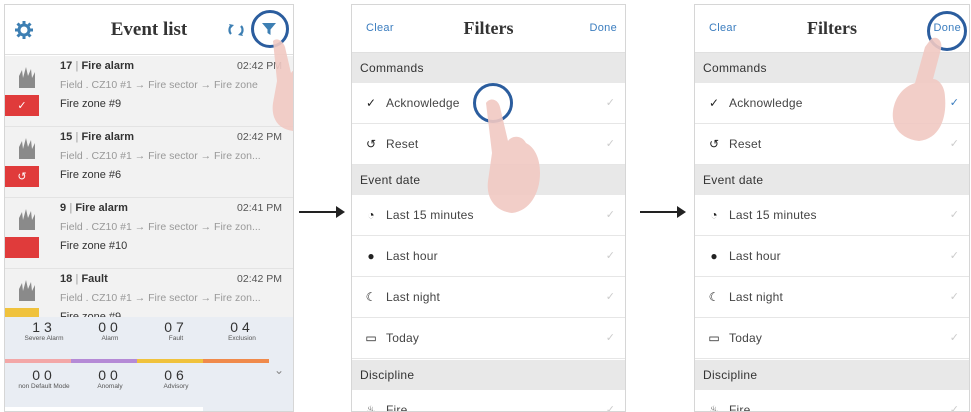 Image resolution: width=971 pixels, height=412 pixels. I want to click on summary-label: Alarm, so click(110, 338).